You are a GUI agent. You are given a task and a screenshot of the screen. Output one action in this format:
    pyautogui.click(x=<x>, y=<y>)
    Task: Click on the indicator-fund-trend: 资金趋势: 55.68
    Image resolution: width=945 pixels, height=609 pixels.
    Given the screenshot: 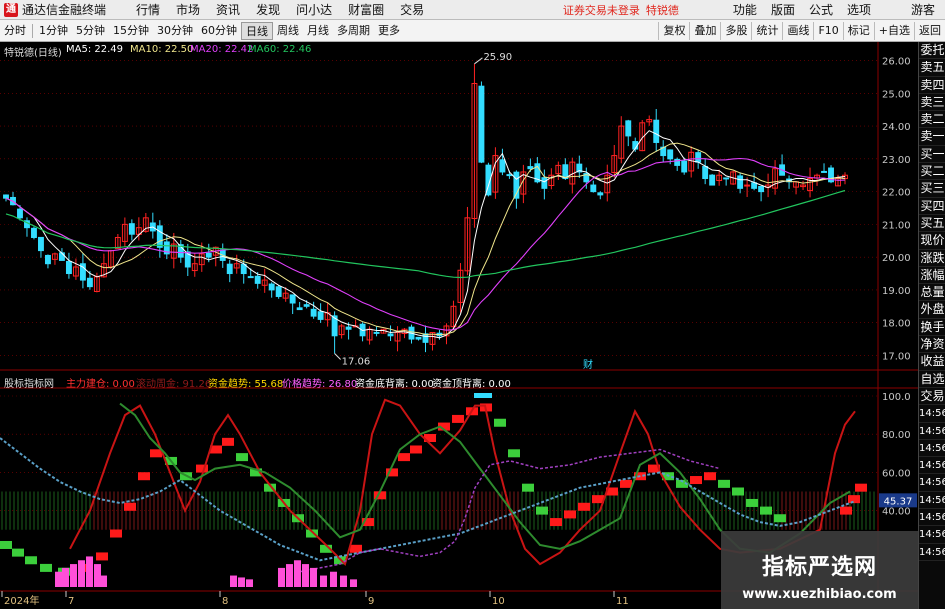 What is the action you would take?
    pyautogui.click(x=246, y=384)
    